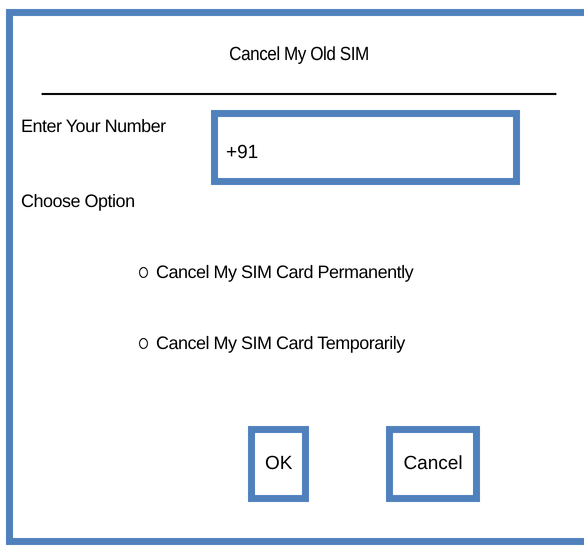 Image resolution: width=584 pixels, height=547 pixels. I want to click on dialog-button: OK, so click(279, 464).